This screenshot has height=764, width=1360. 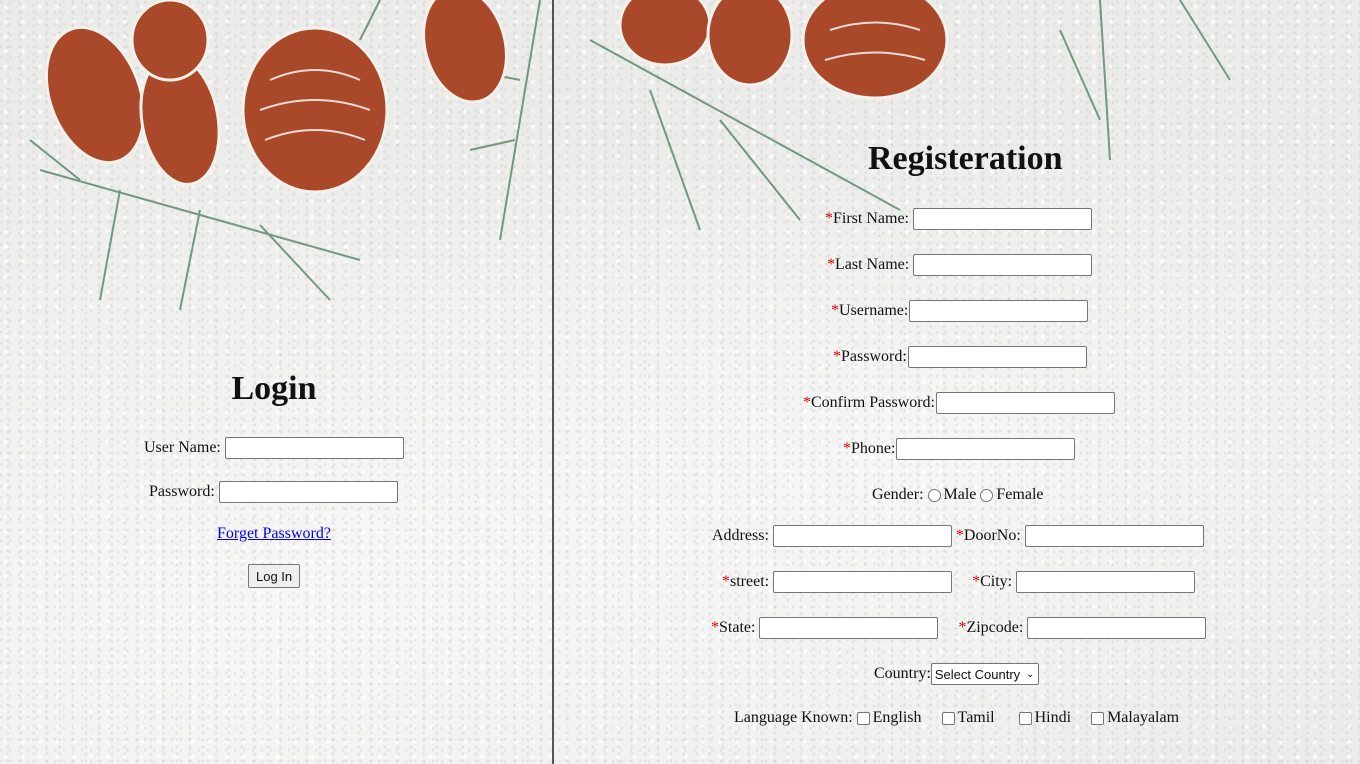 I want to click on address-input, so click(x=862, y=536).